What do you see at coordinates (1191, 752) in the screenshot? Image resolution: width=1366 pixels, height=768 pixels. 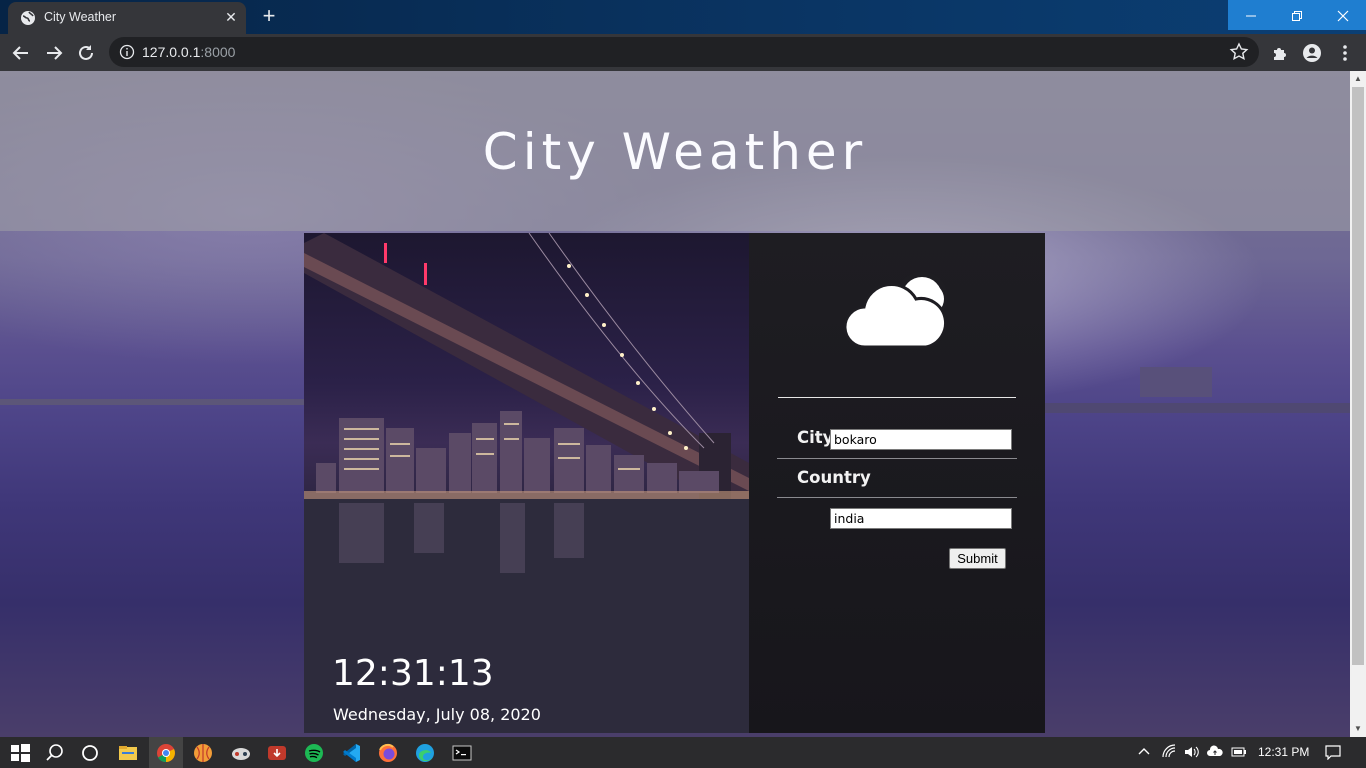 I see `volume-icon` at bounding box center [1191, 752].